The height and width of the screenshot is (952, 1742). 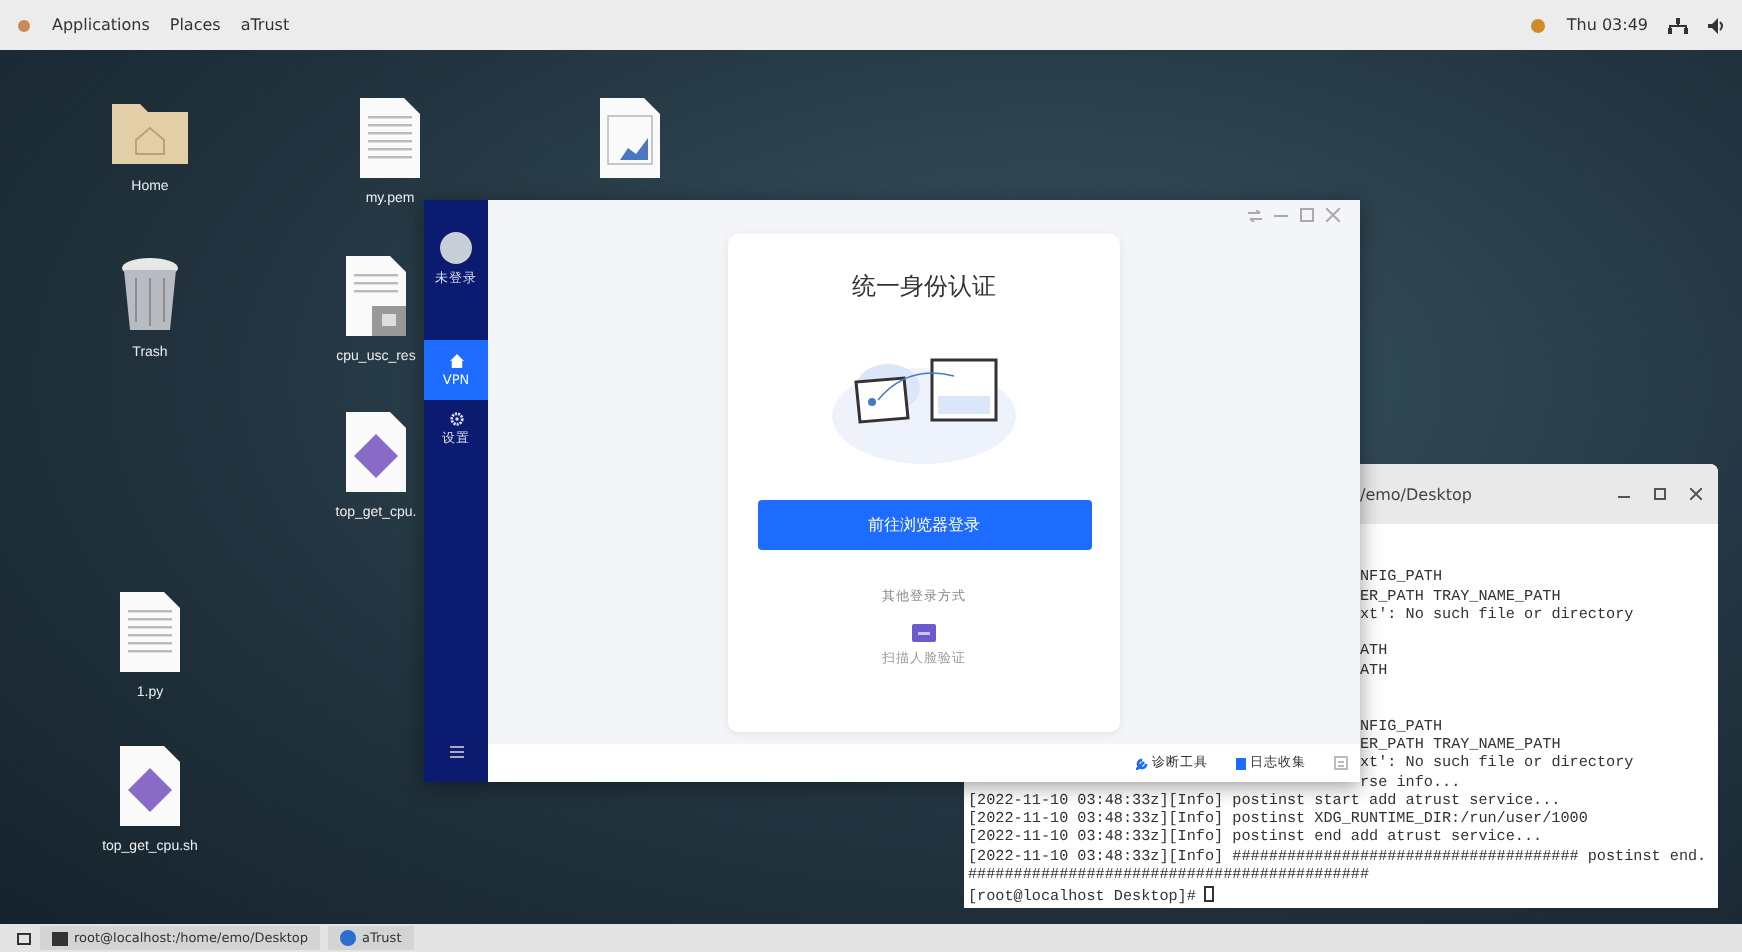 I want to click on close-icon, so click(x=1696, y=494).